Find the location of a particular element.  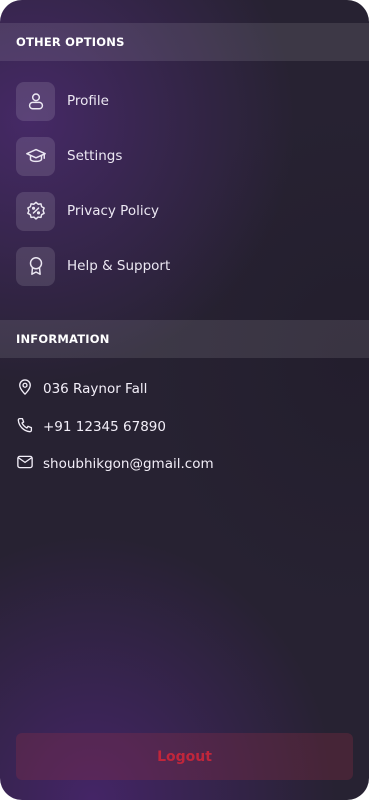

menu-item-label: Help & Support is located at coordinates (119, 266).